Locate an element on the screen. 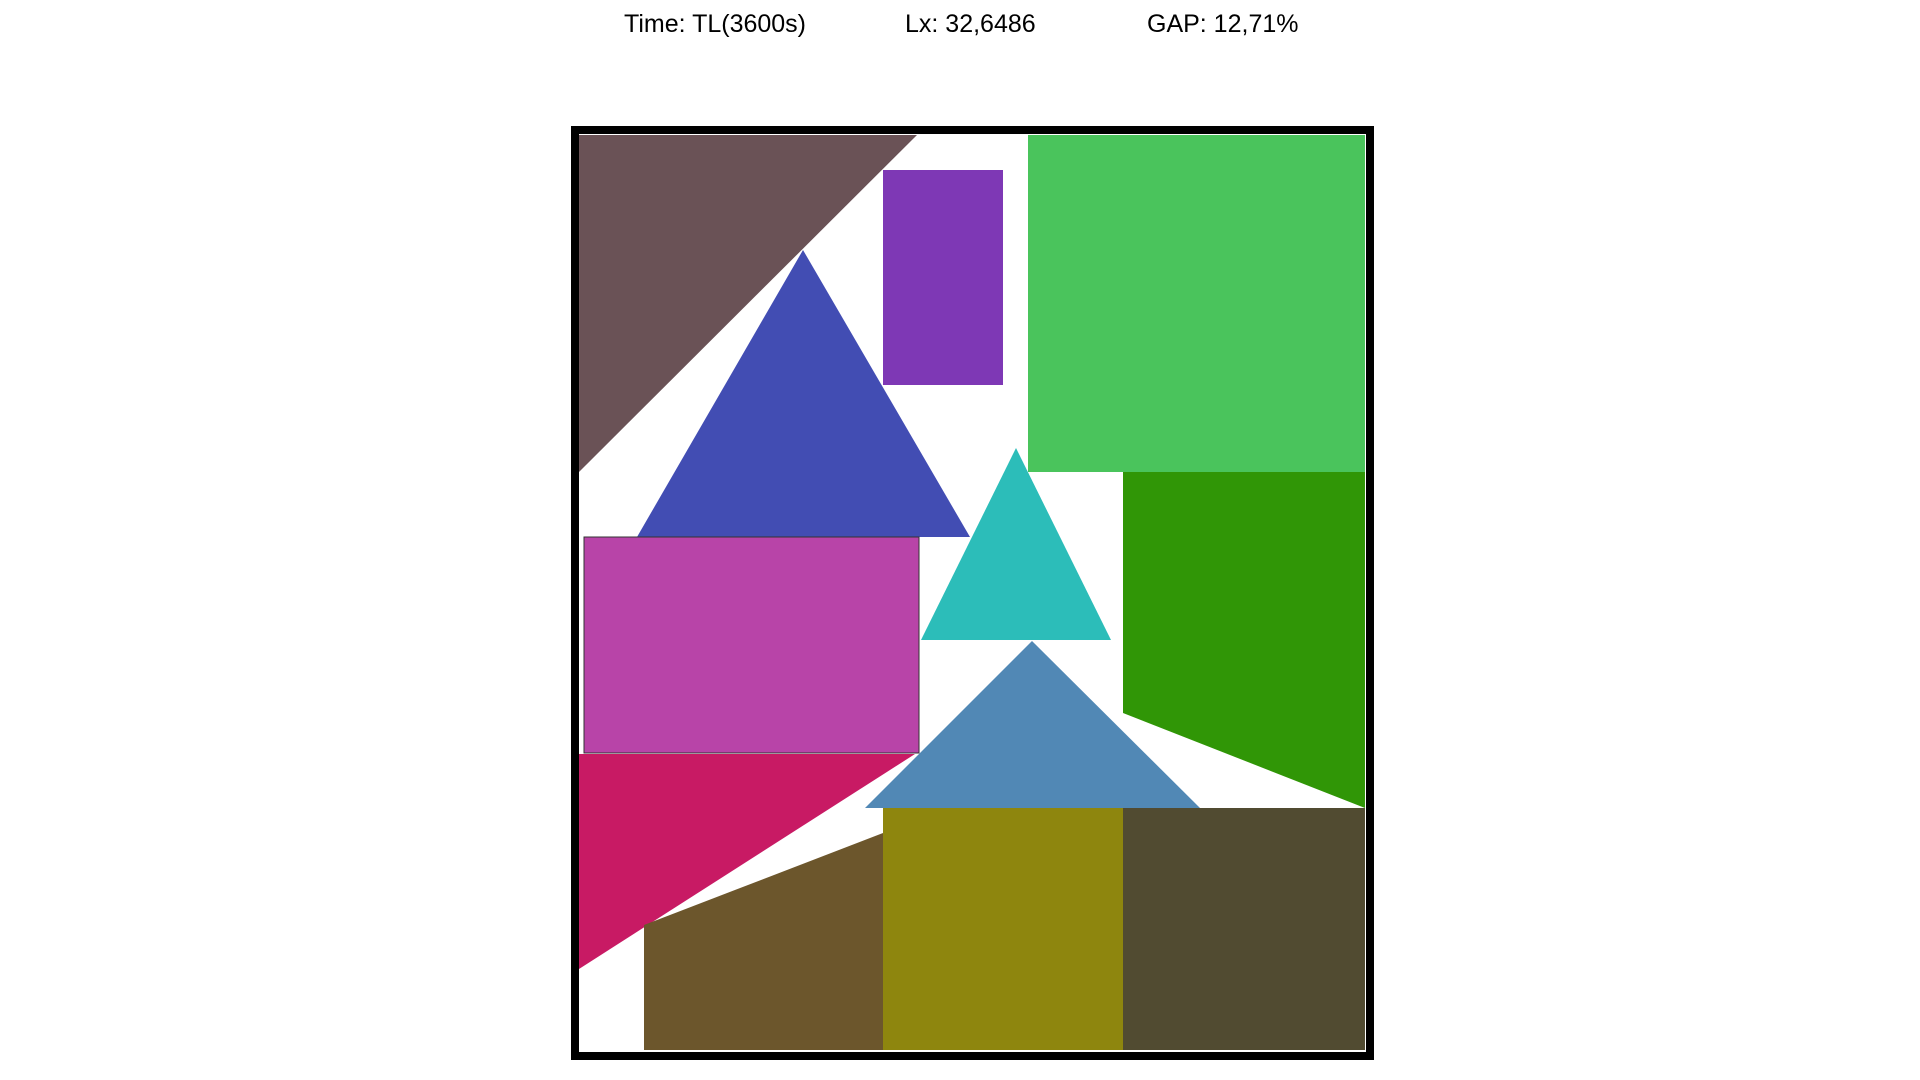  dark-olive-rectangle is located at coordinates (1244, 929).